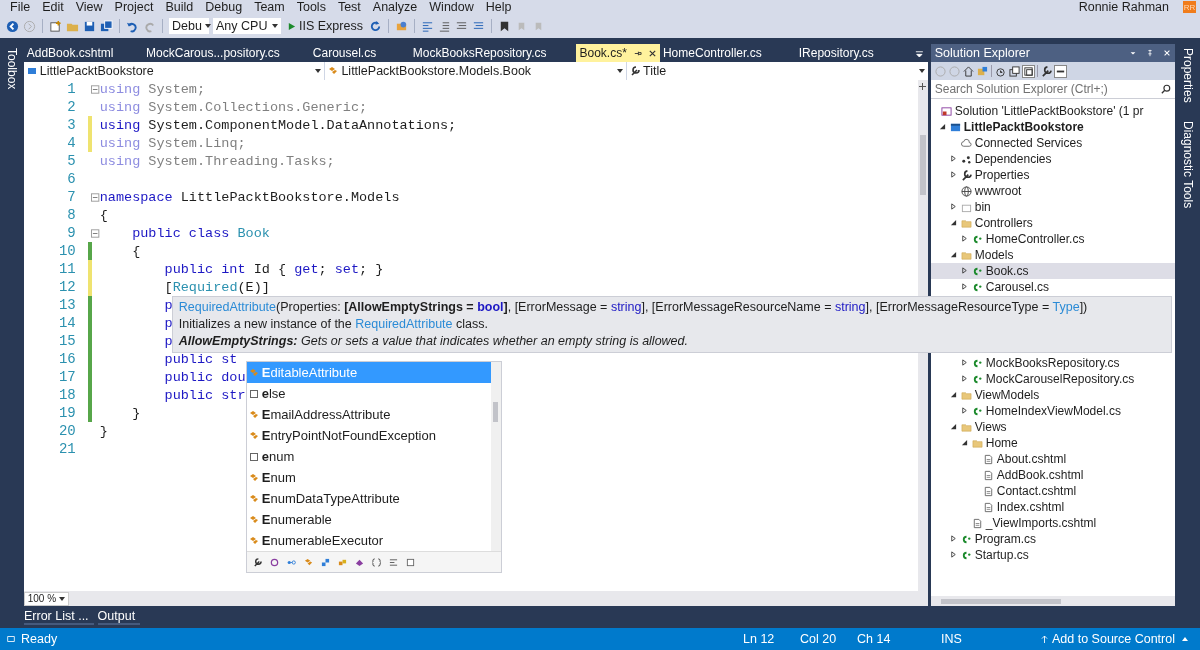 This screenshot has height=650, width=1200. What do you see at coordinates (368, 519) in the screenshot?
I see `completion-item: Enumerable` at bounding box center [368, 519].